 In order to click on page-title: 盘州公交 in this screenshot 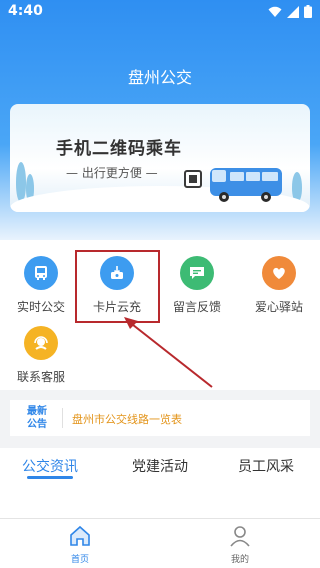, I will do `click(159, 77)`.